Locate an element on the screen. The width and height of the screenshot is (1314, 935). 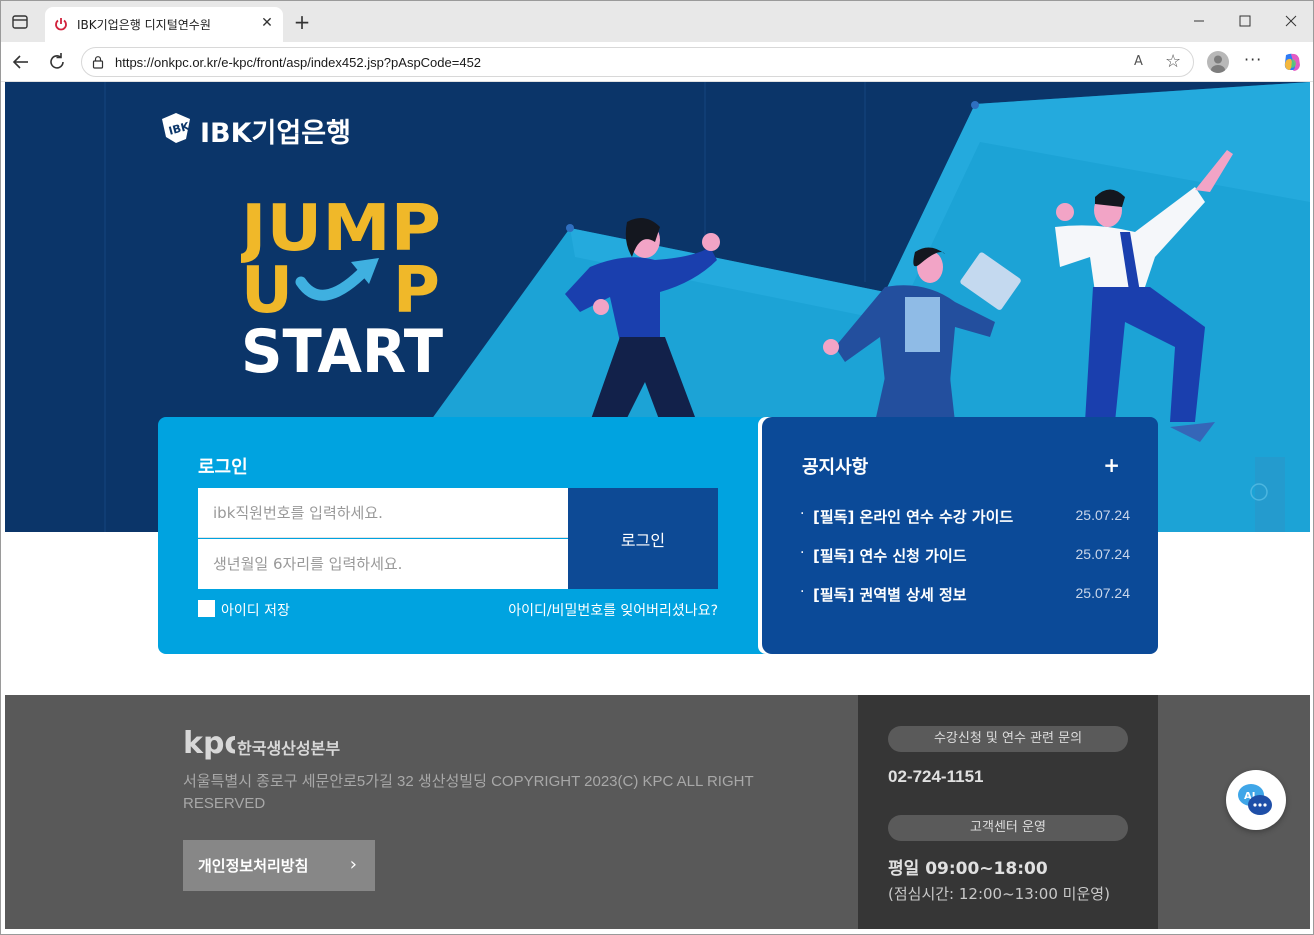
inquiry-label: 수강신청 및 연수 관련 문의 is located at coordinates (1008, 739).